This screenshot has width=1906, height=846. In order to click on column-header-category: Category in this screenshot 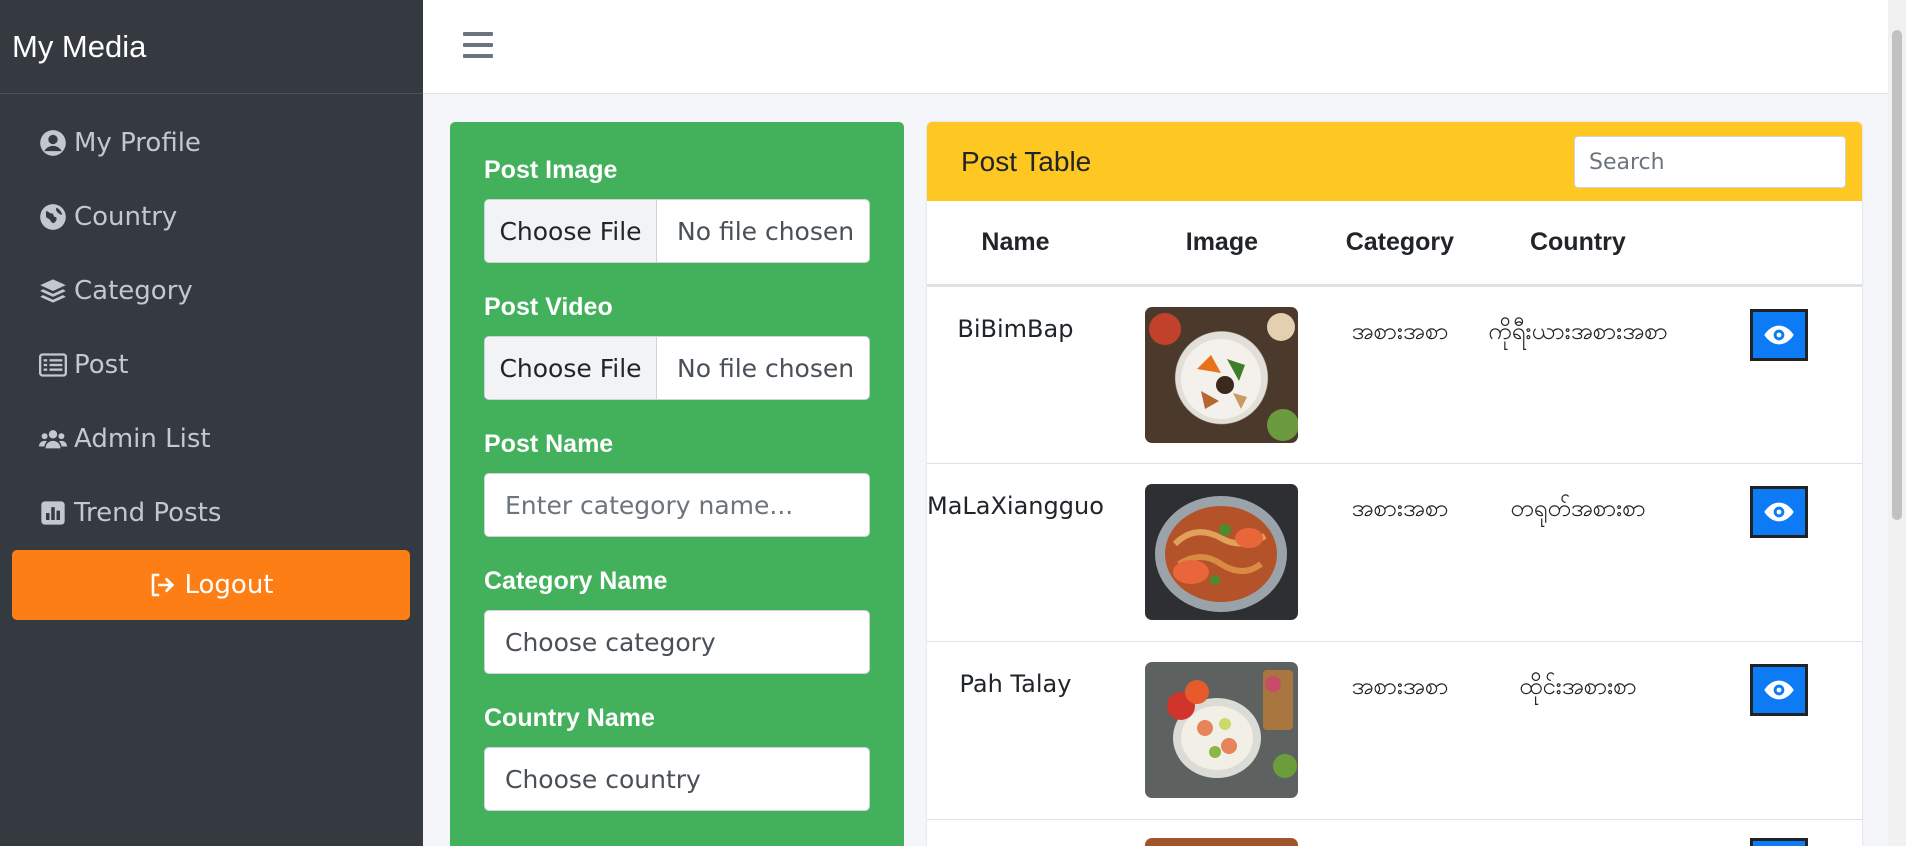, I will do `click(1399, 244)`.